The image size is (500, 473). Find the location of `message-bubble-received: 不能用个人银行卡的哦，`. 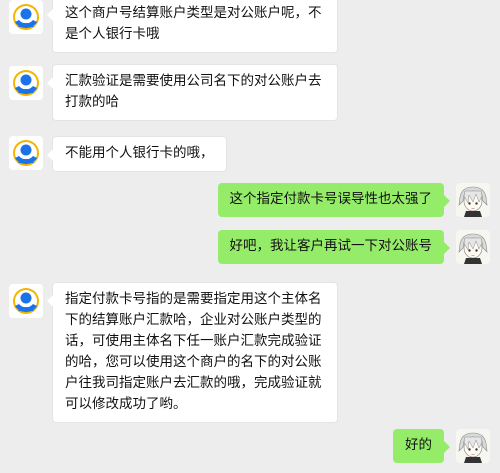

message-bubble-received: 不能用个人银行卡的哦， is located at coordinates (137, 154).